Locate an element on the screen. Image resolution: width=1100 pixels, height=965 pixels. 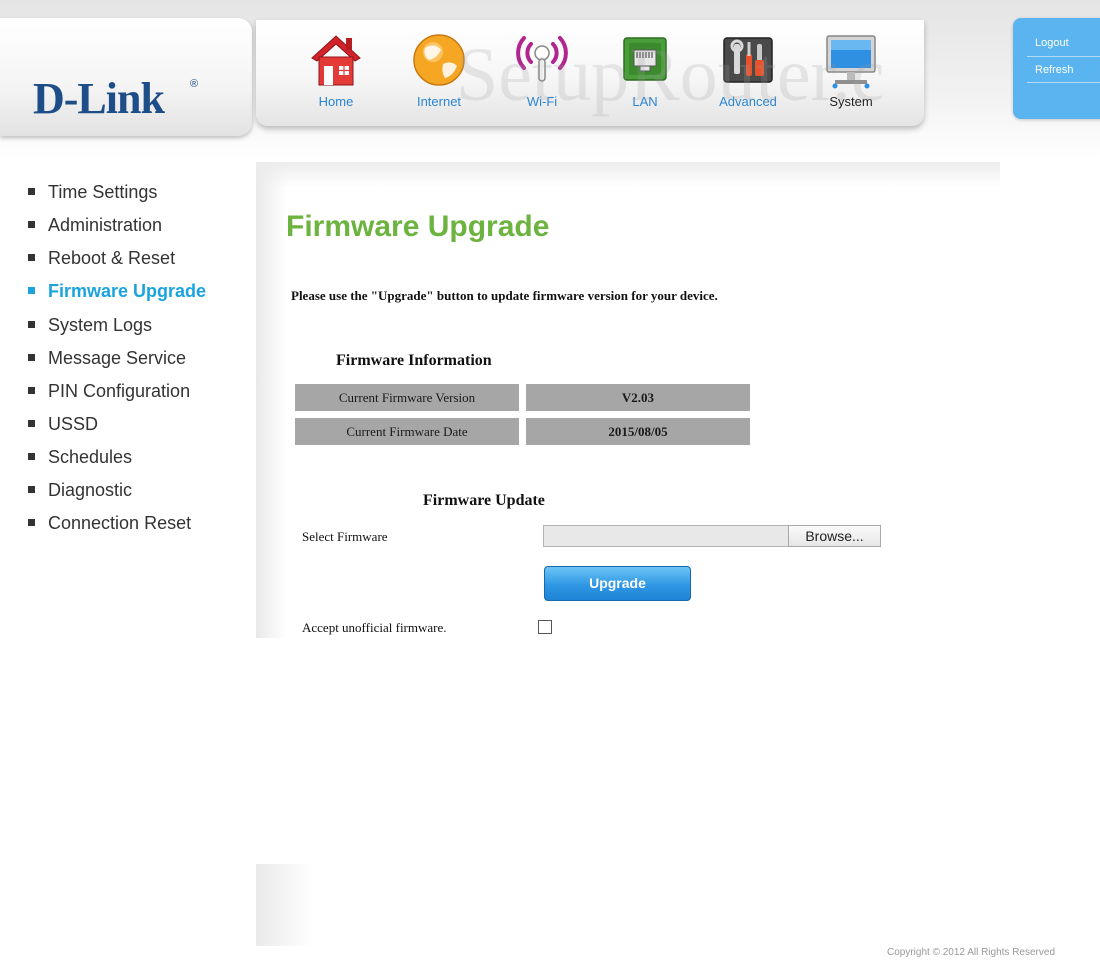
page-title: Firmware Upgrade is located at coordinates (418, 226).